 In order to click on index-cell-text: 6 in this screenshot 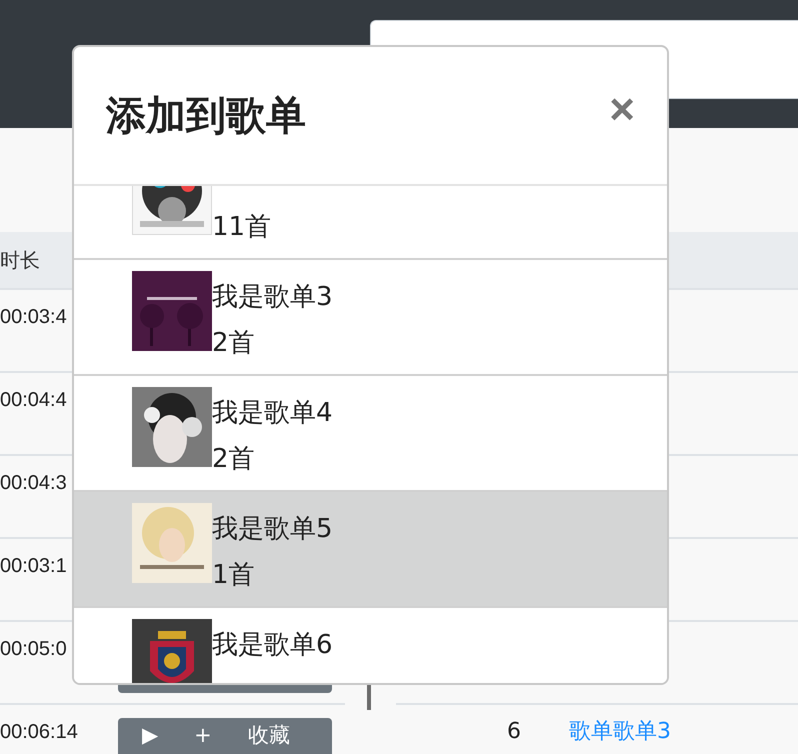, I will do `click(513, 732)`.